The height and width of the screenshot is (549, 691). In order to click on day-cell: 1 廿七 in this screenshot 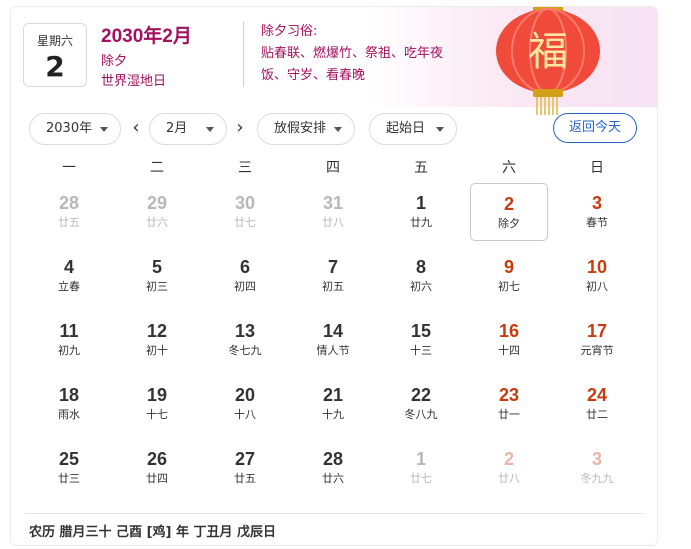, I will do `click(421, 468)`.